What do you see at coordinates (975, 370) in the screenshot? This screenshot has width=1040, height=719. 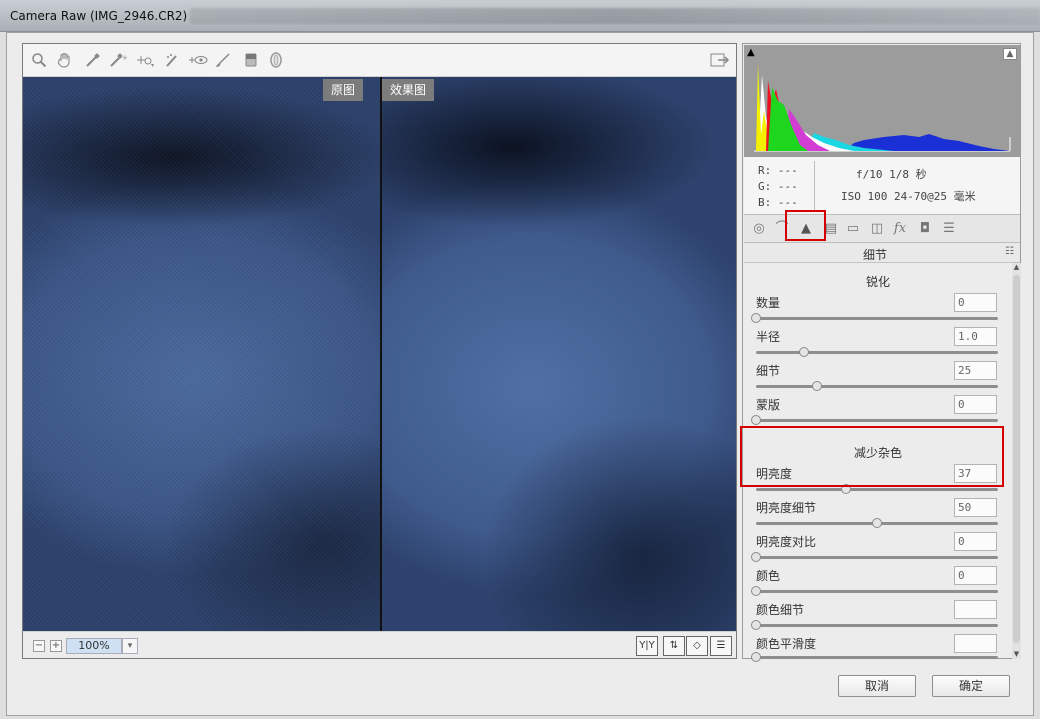 I see `detail-field: 25` at bounding box center [975, 370].